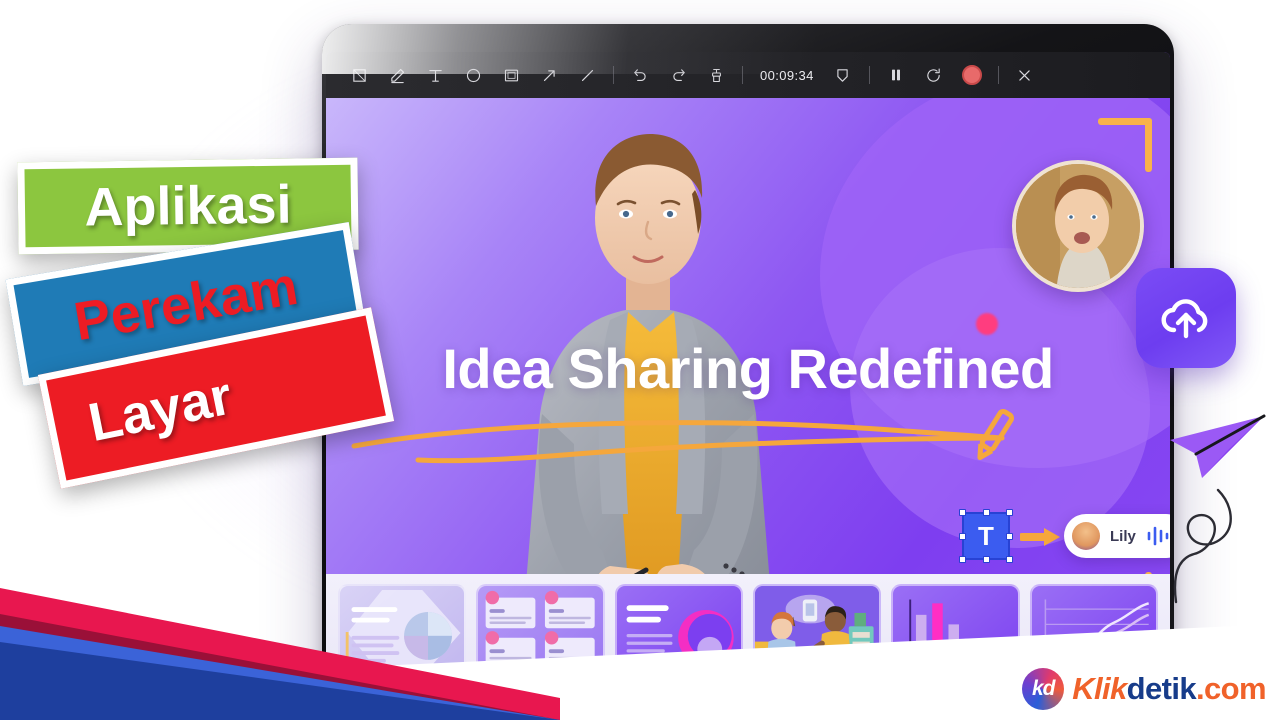 The image size is (1280, 720). I want to click on logo-wordmark: Klik detik .com, so click(1169, 689).